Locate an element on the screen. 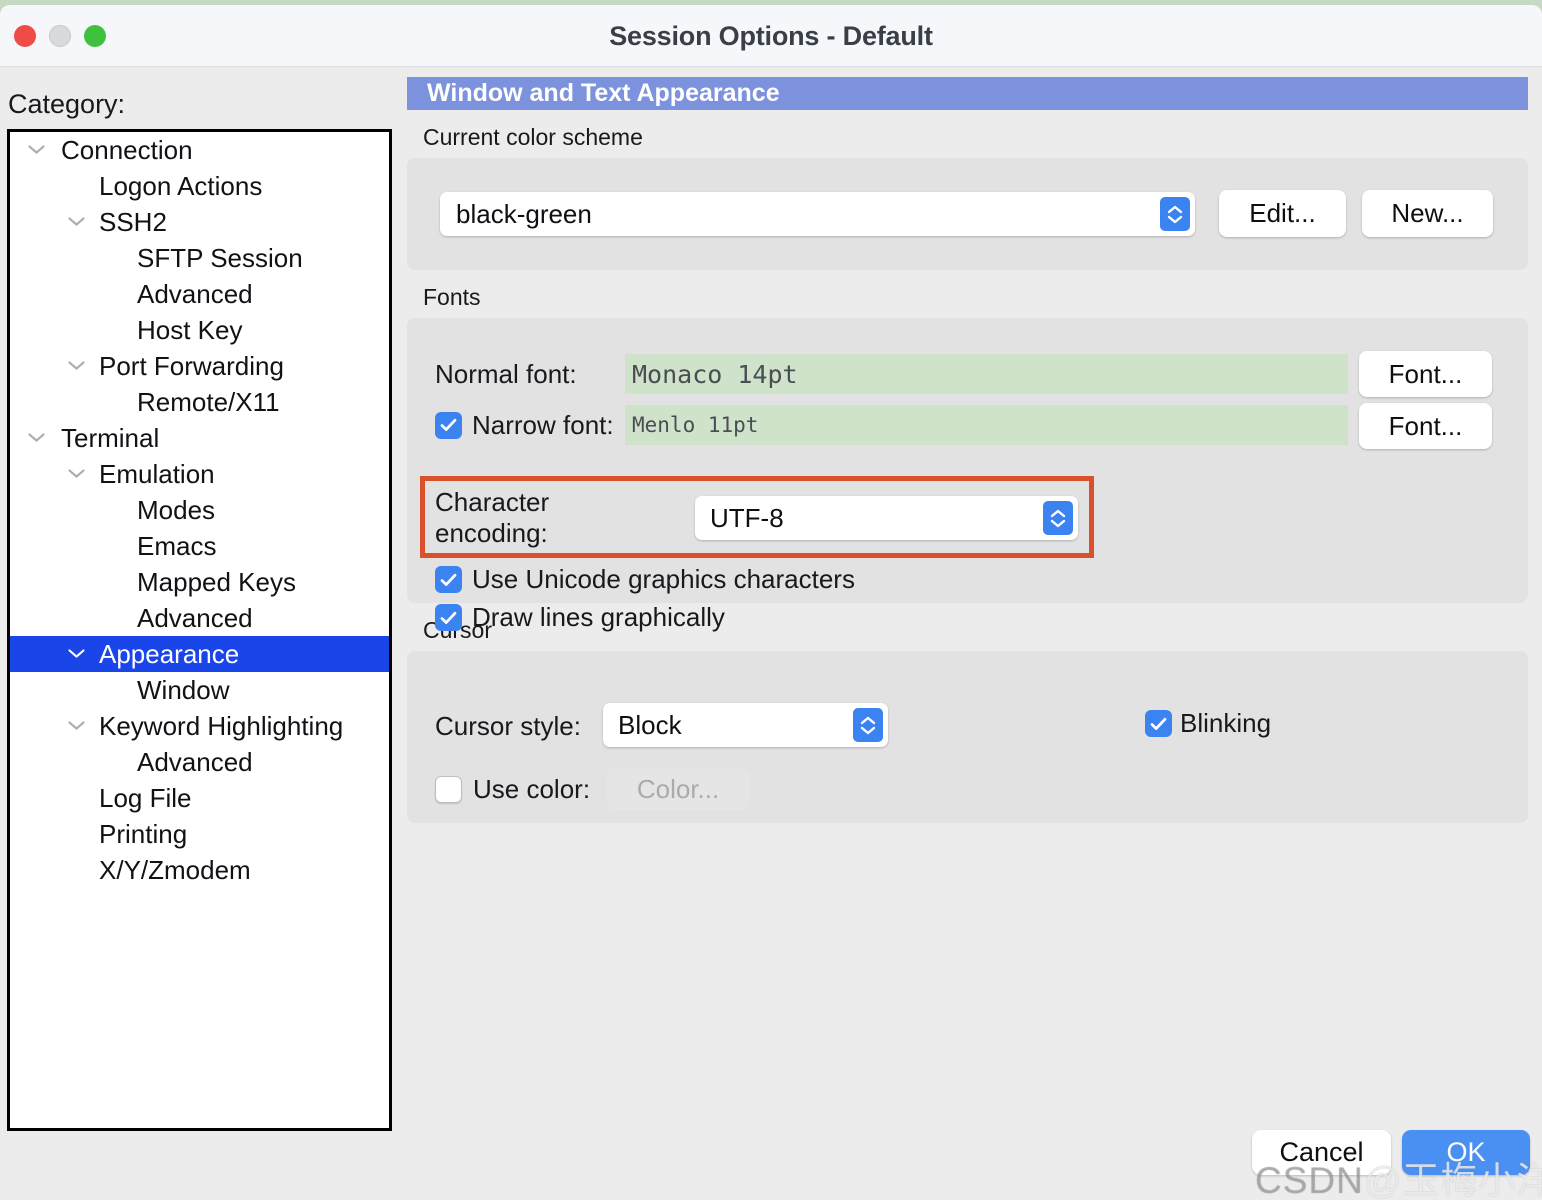  sidebar-item-label: Appearance is located at coordinates (169, 653).